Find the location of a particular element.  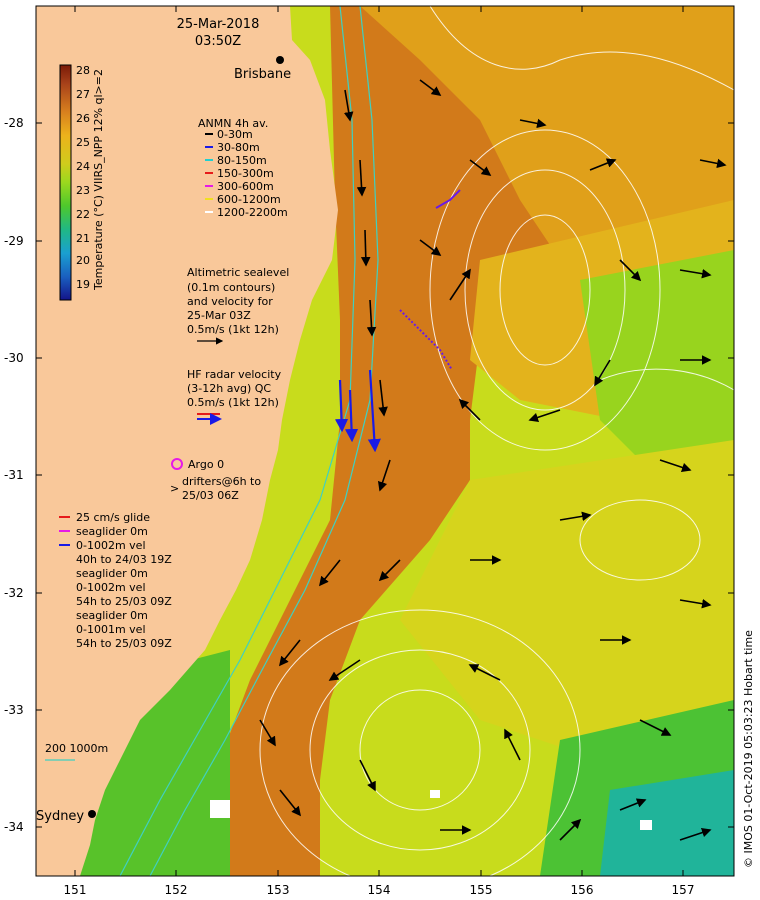

svg-text: 0-1001m vel is located at coordinates (111, 629).